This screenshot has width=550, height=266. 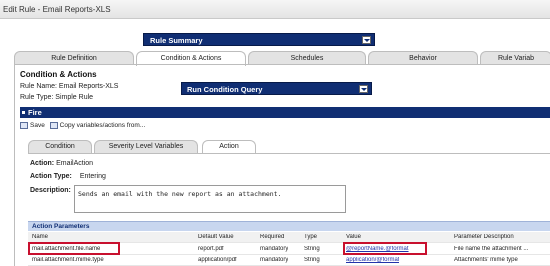 I want to click on column-header-name: Name, so click(x=40, y=237).